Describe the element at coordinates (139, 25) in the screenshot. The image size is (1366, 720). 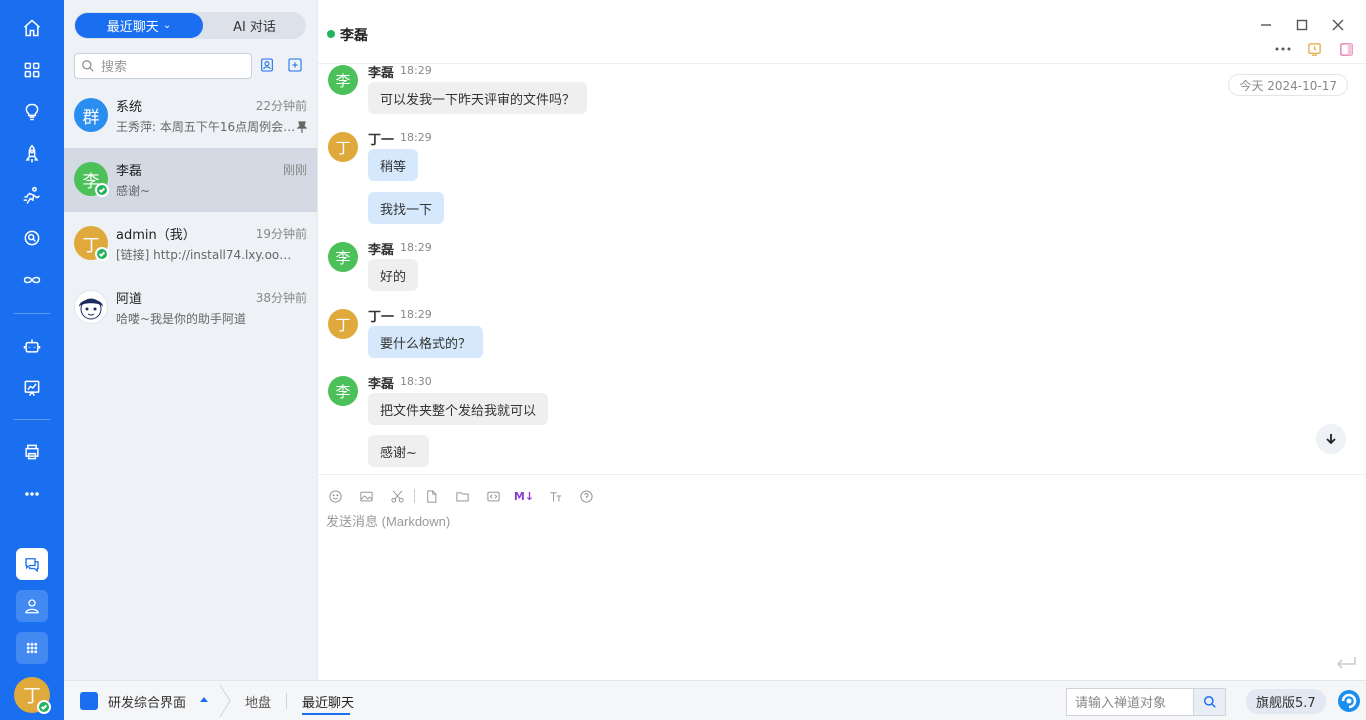
I see `tab-recent-chats: 最近聊天 ⌄` at that location.